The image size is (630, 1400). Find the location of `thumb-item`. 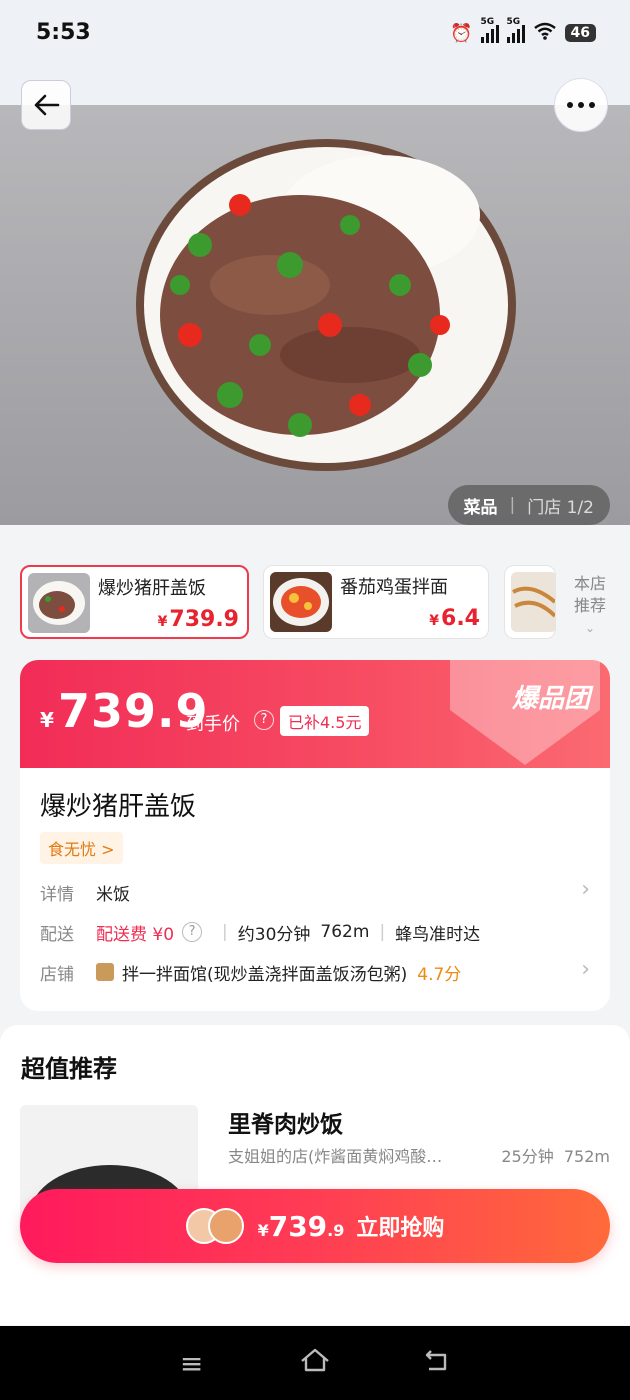

thumb-item is located at coordinates (530, 602).